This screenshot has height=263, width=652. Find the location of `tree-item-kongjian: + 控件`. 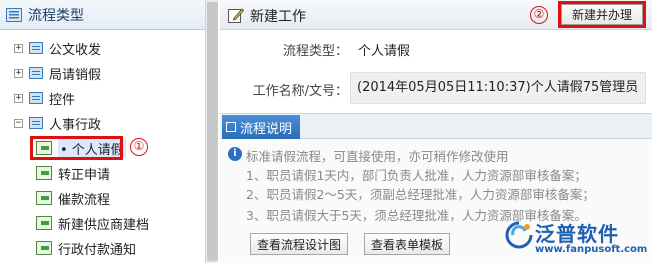

tree-item-kongjian: + 控件 is located at coordinates (44, 98).